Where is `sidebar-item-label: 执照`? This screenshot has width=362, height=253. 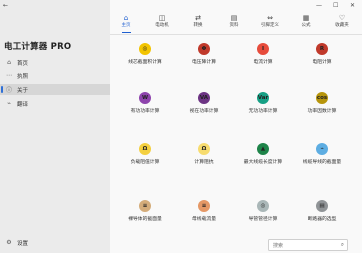
sidebar-item-label: 执照 is located at coordinates (23, 76).